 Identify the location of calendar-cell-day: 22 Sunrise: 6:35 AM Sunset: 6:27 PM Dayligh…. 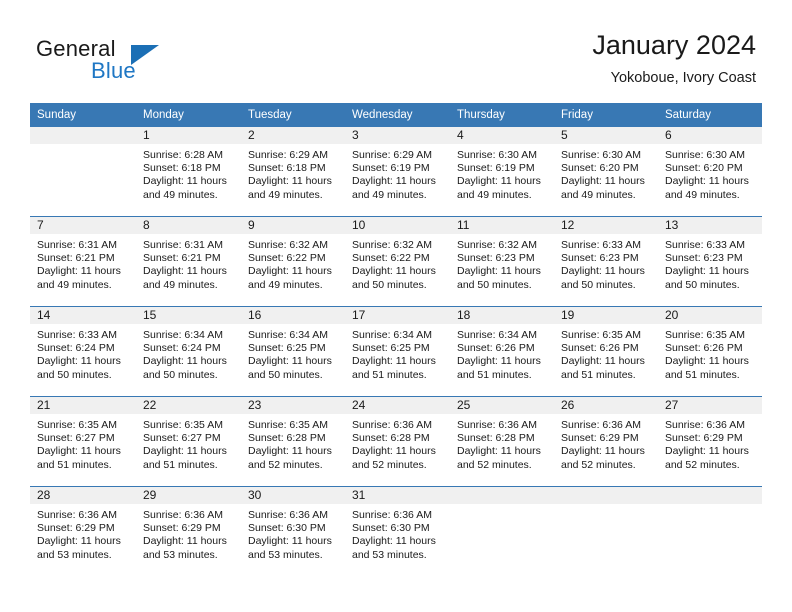
(188, 441).